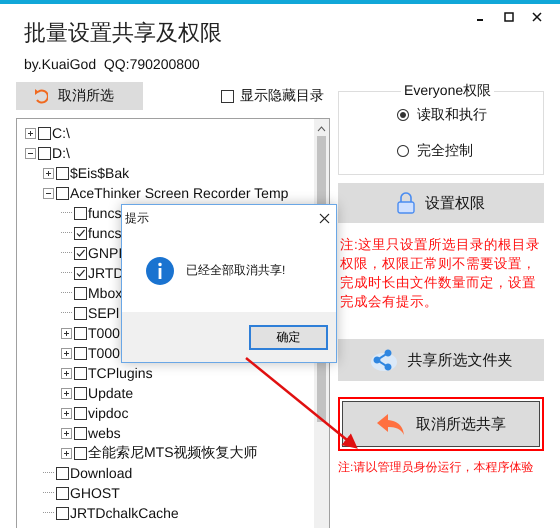  Describe the element at coordinates (123, 33) in the screenshot. I see `window-title: 批量设置共享及权限` at that location.